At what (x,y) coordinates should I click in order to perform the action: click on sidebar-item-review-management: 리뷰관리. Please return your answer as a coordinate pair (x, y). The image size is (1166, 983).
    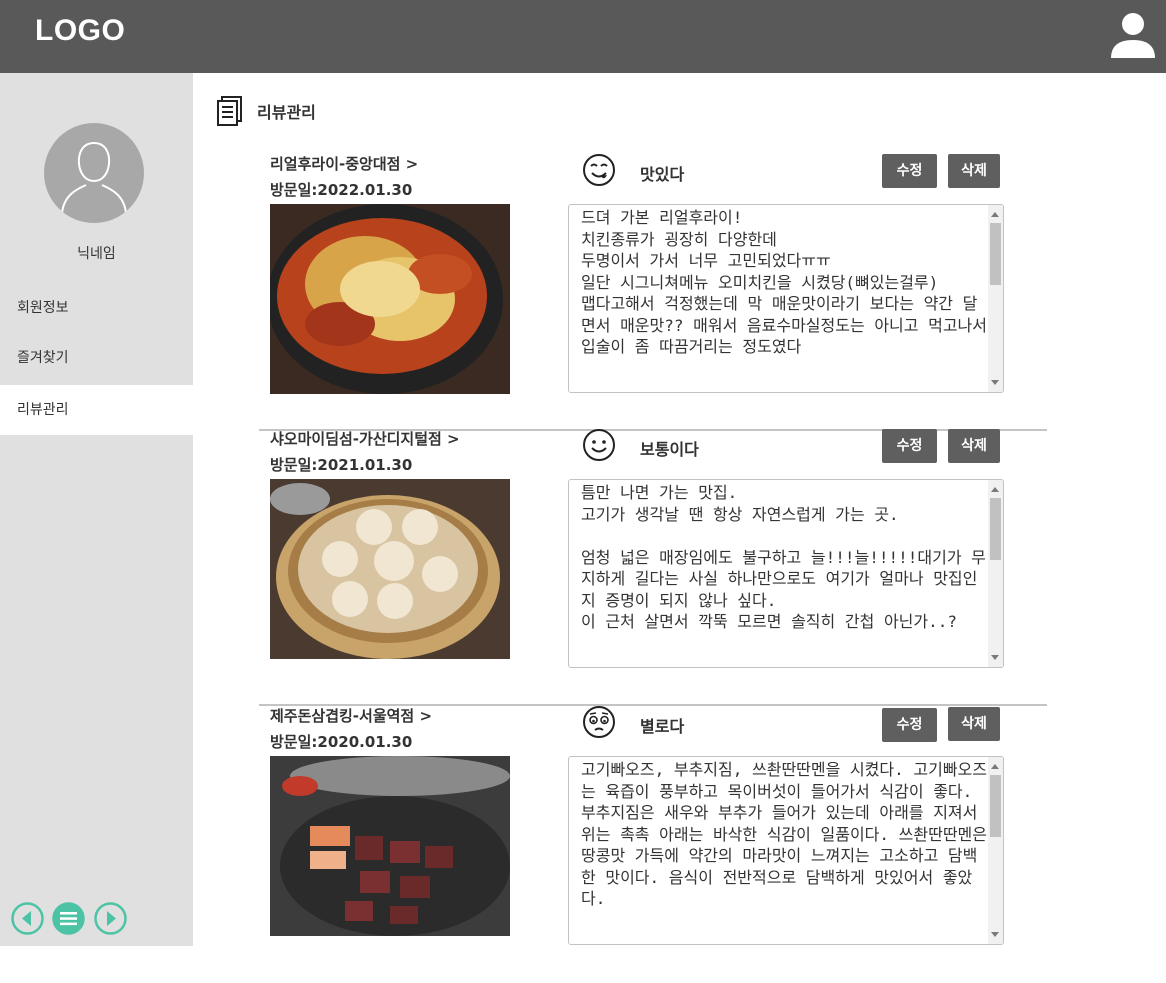
    Looking at the image, I should click on (96, 410).